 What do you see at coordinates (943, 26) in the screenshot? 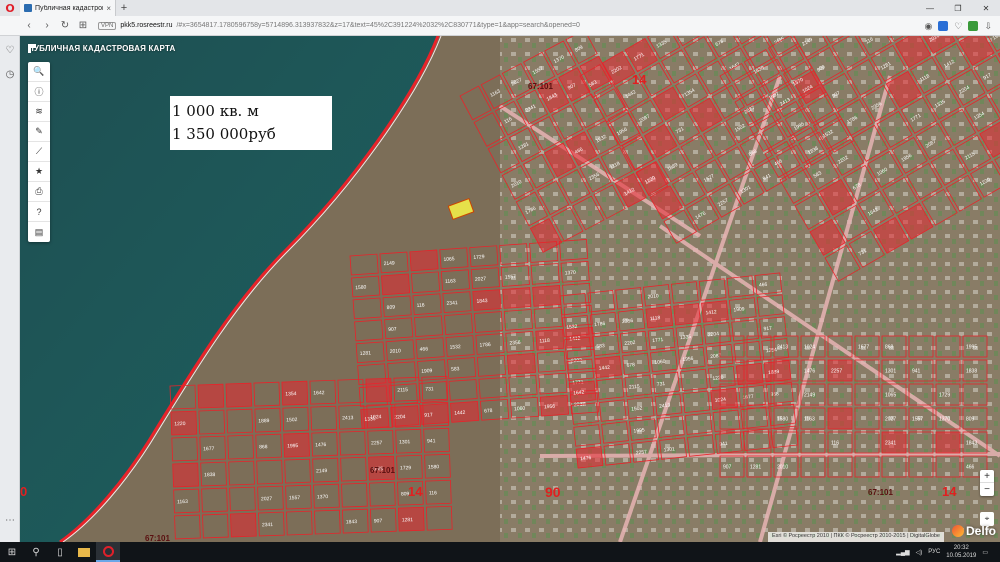
I see `shield-icon` at bounding box center [943, 26].